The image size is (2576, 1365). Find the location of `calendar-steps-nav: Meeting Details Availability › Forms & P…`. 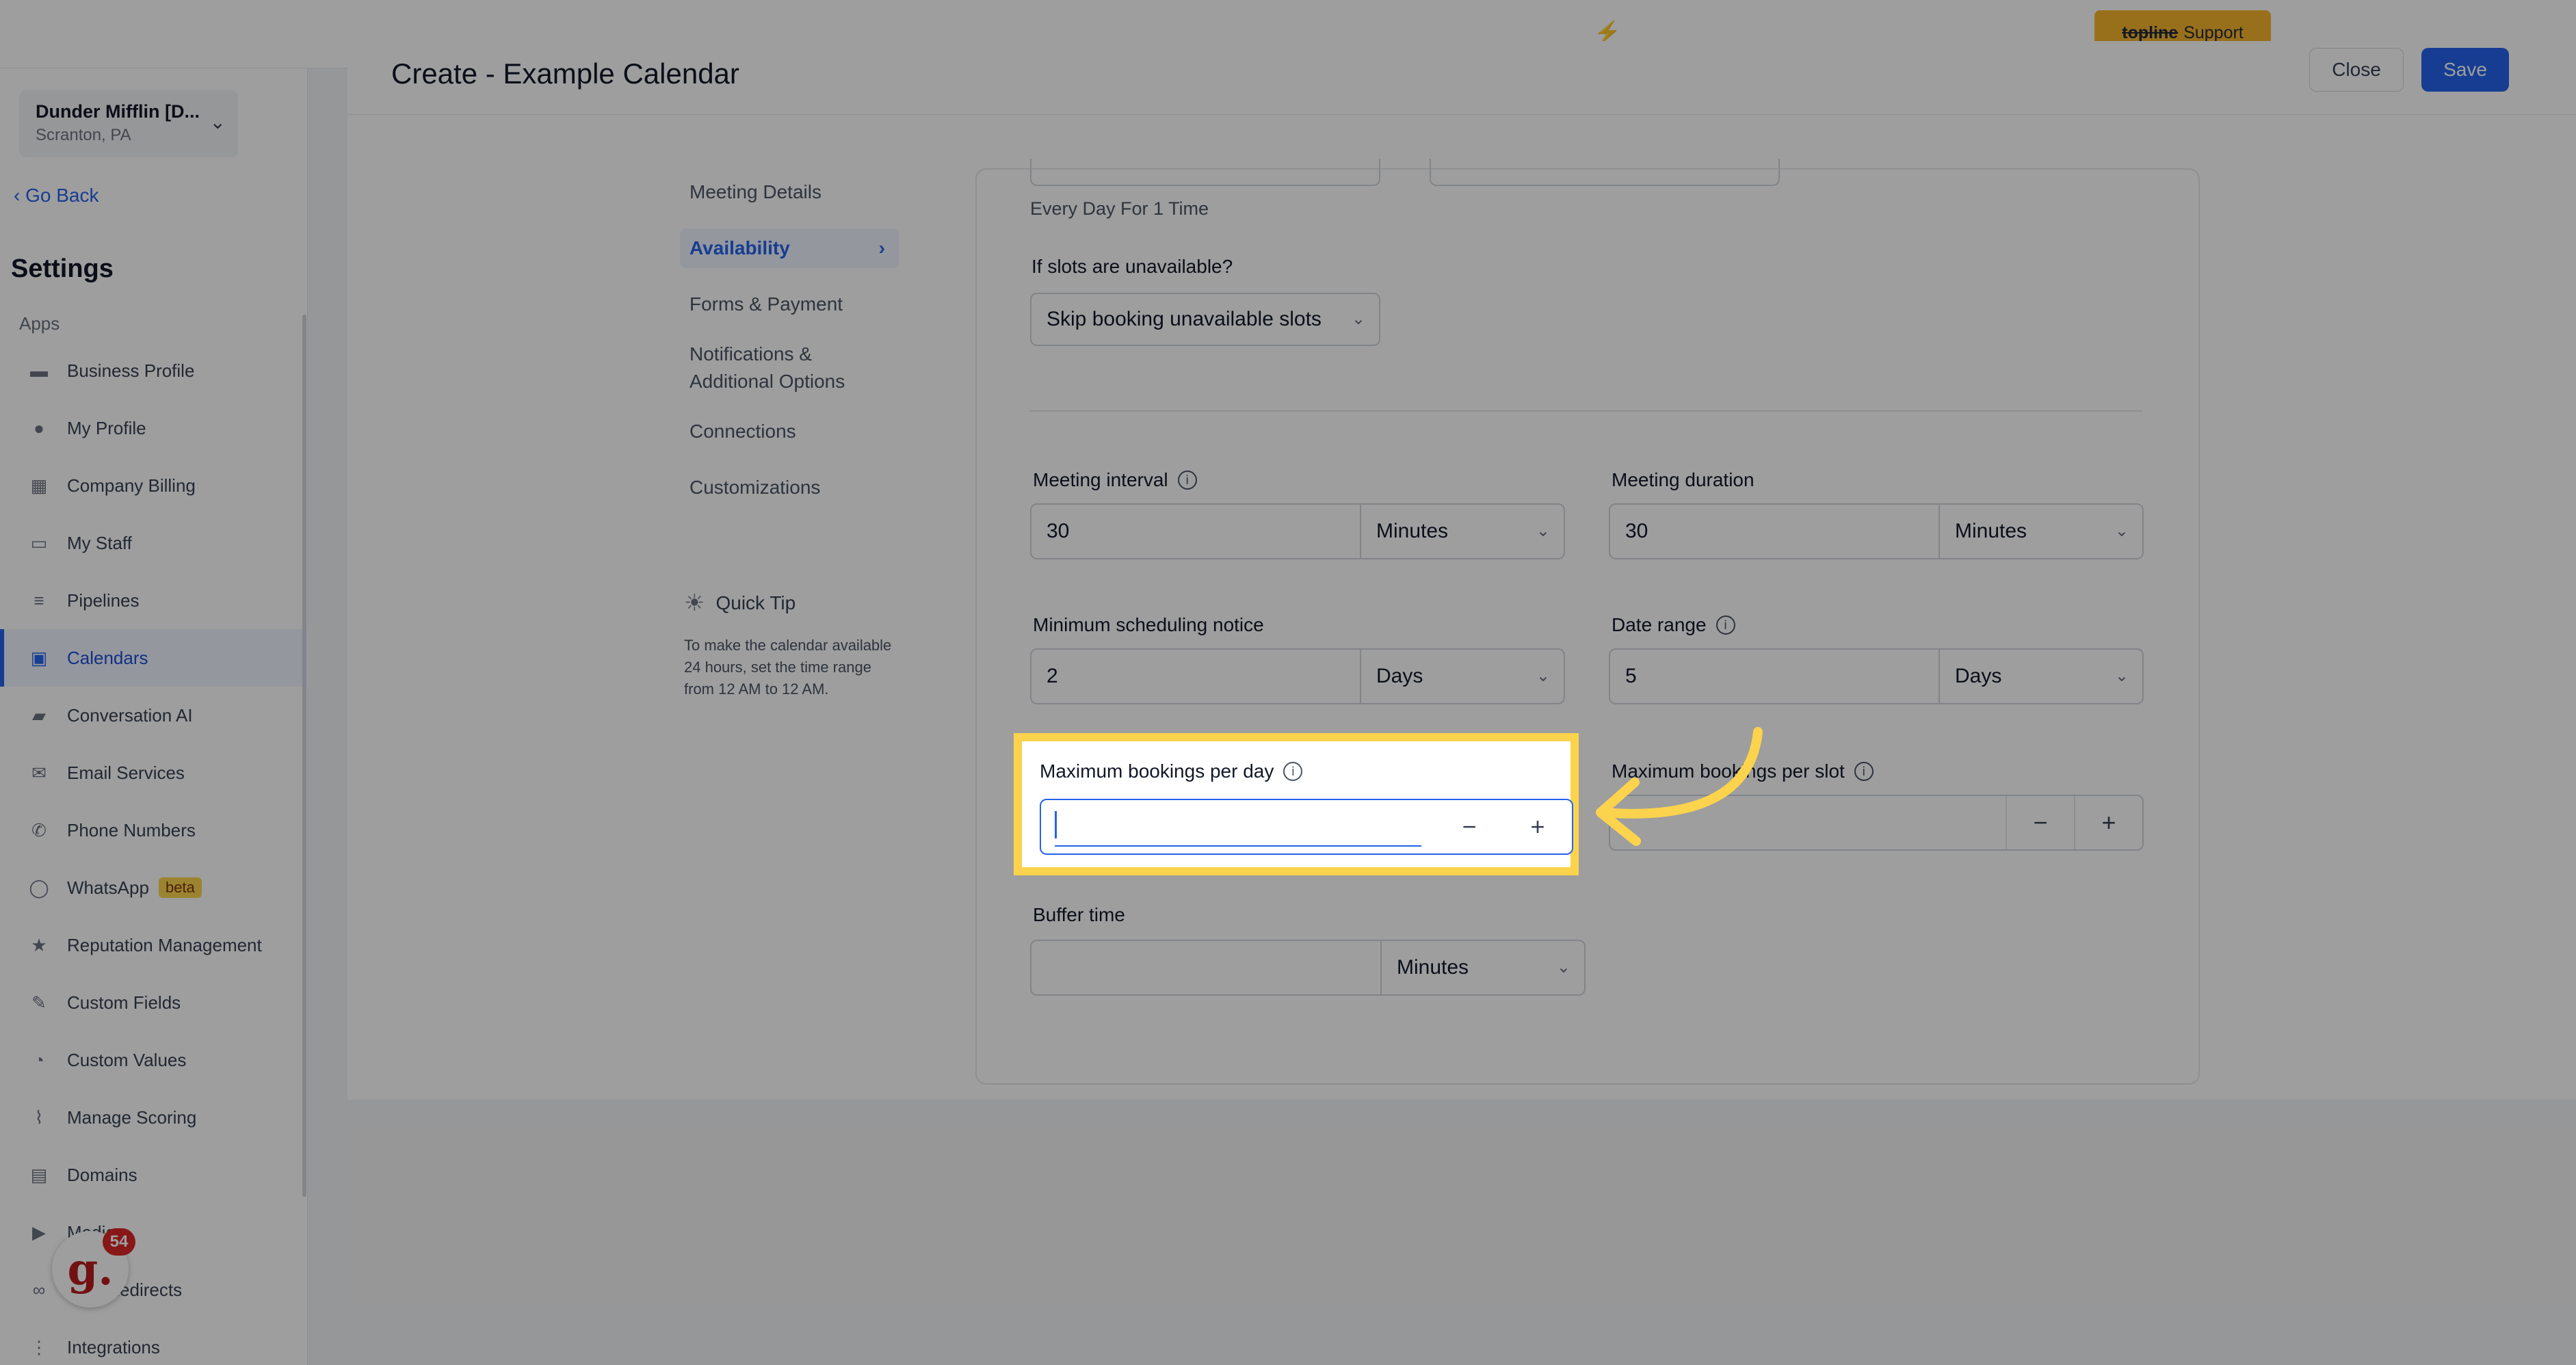

calendar-steps-nav: Meeting Details Availability › Forms & P… is located at coordinates (789, 340).